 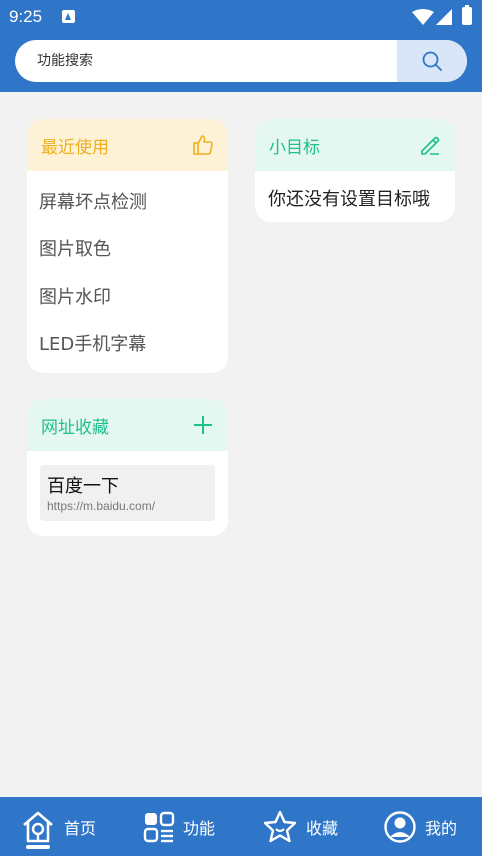 I want to click on recent-card-header: 最近使用, so click(x=127, y=145).